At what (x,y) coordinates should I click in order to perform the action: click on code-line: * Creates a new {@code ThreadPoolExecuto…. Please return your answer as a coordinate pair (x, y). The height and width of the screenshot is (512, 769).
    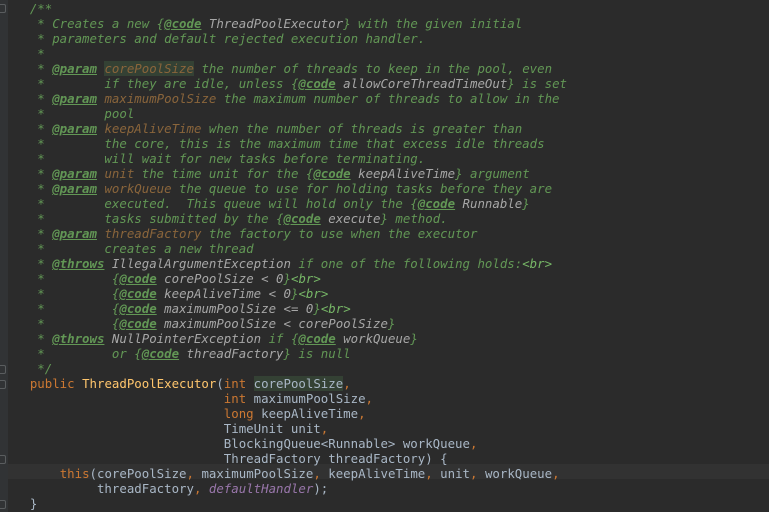
    Looking at the image, I should click on (261, 23).